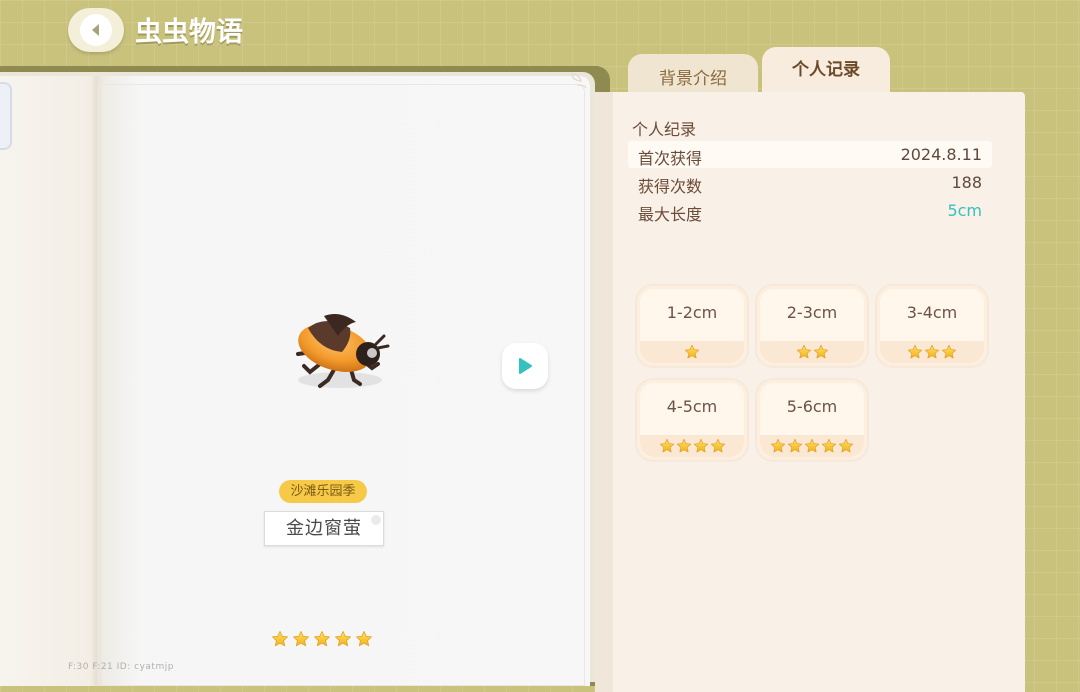  What do you see at coordinates (964, 210) in the screenshot?
I see `record-value: 5cm` at bounding box center [964, 210].